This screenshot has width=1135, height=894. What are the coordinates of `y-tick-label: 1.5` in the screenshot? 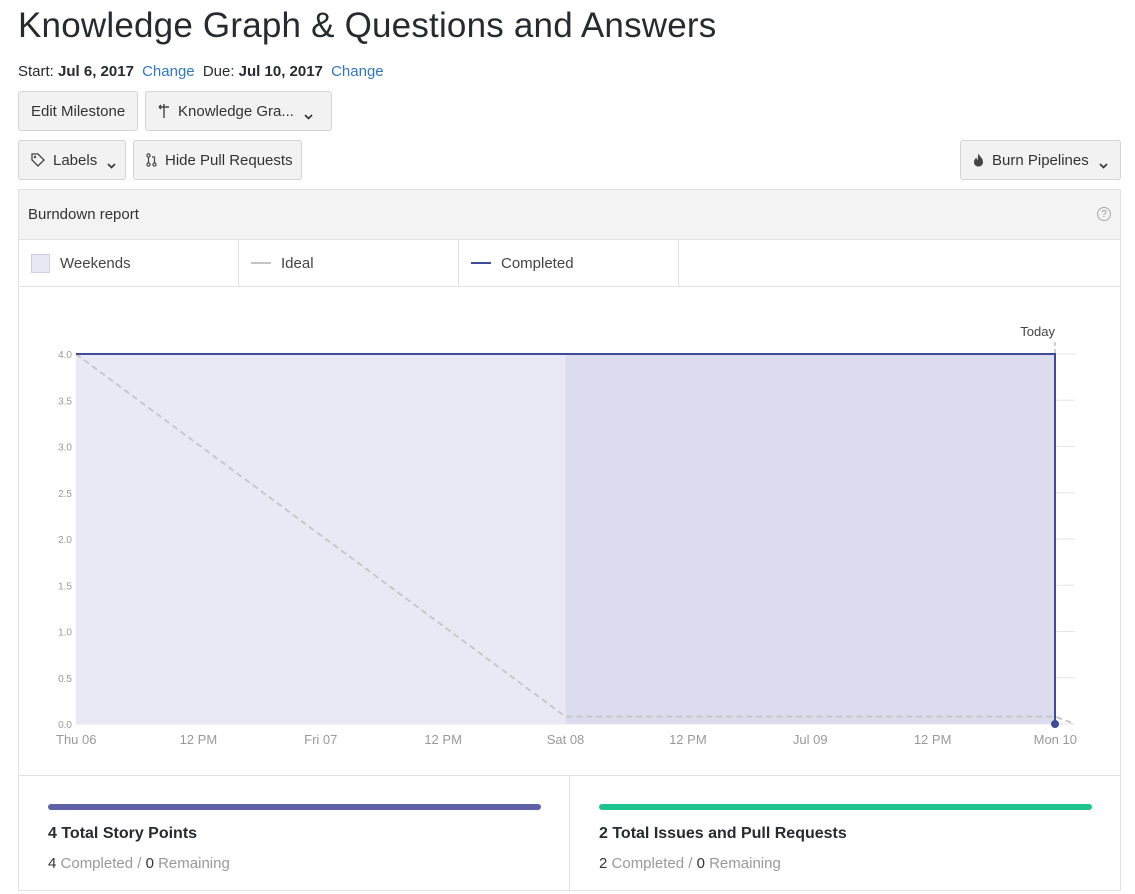 It's located at (65, 586).